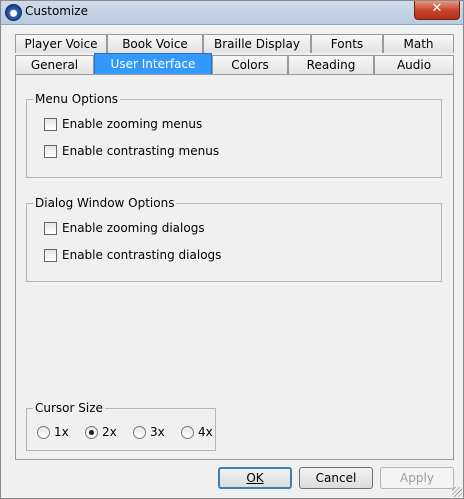  I want to click on cursor-size-1x-radio, so click(43, 432).